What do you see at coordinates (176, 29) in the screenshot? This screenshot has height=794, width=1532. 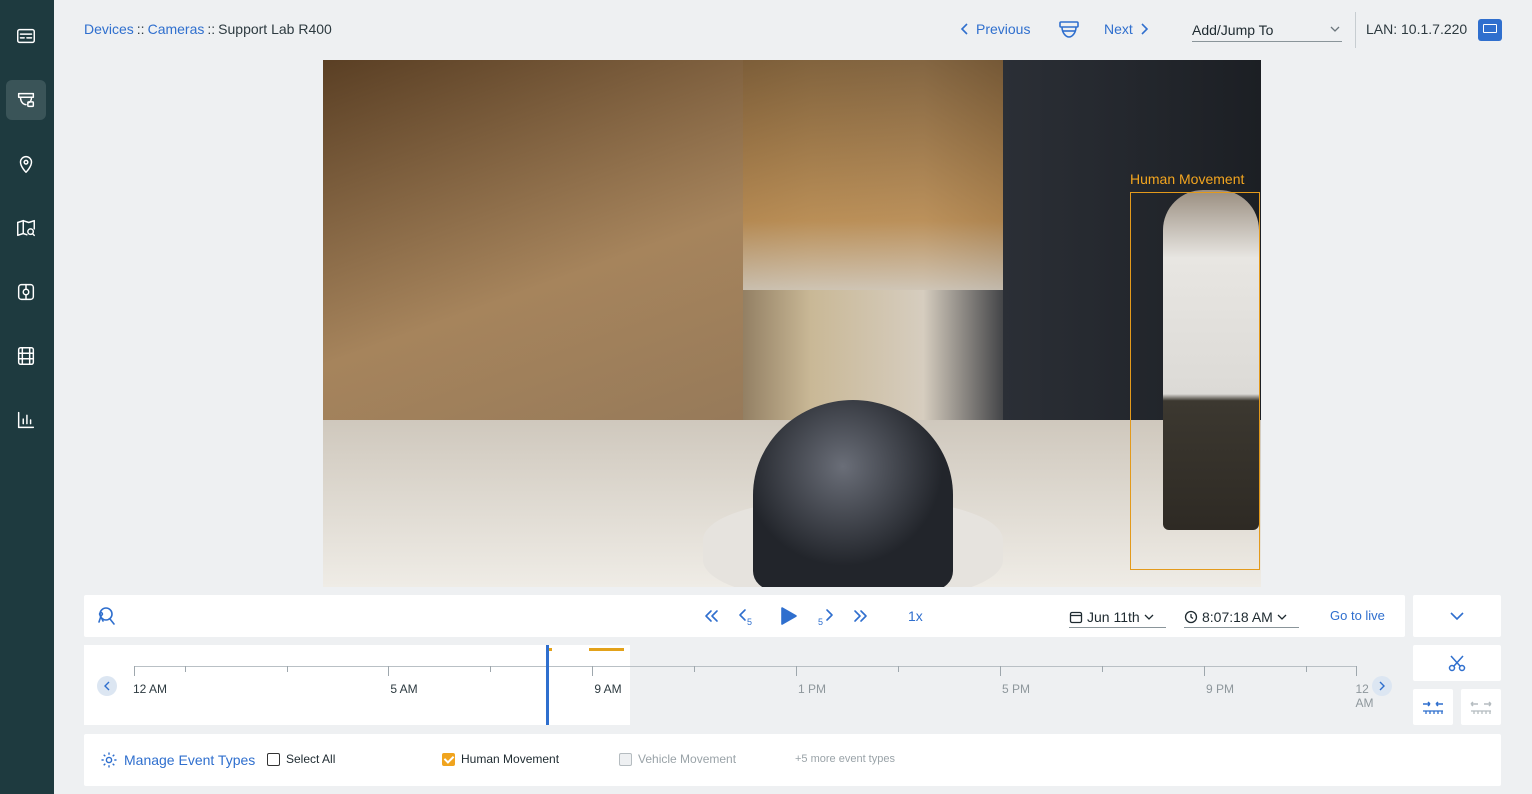 I see `breadcrumb-cameras: Cameras` at bounding box center [176, 29].